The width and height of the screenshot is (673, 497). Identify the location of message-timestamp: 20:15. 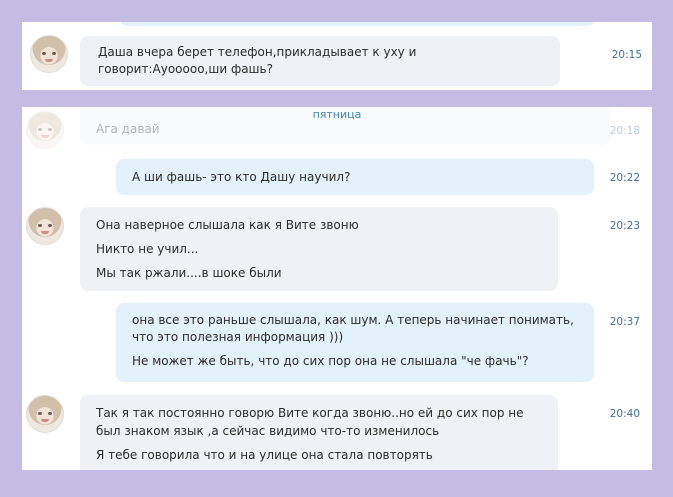
(626, 55).